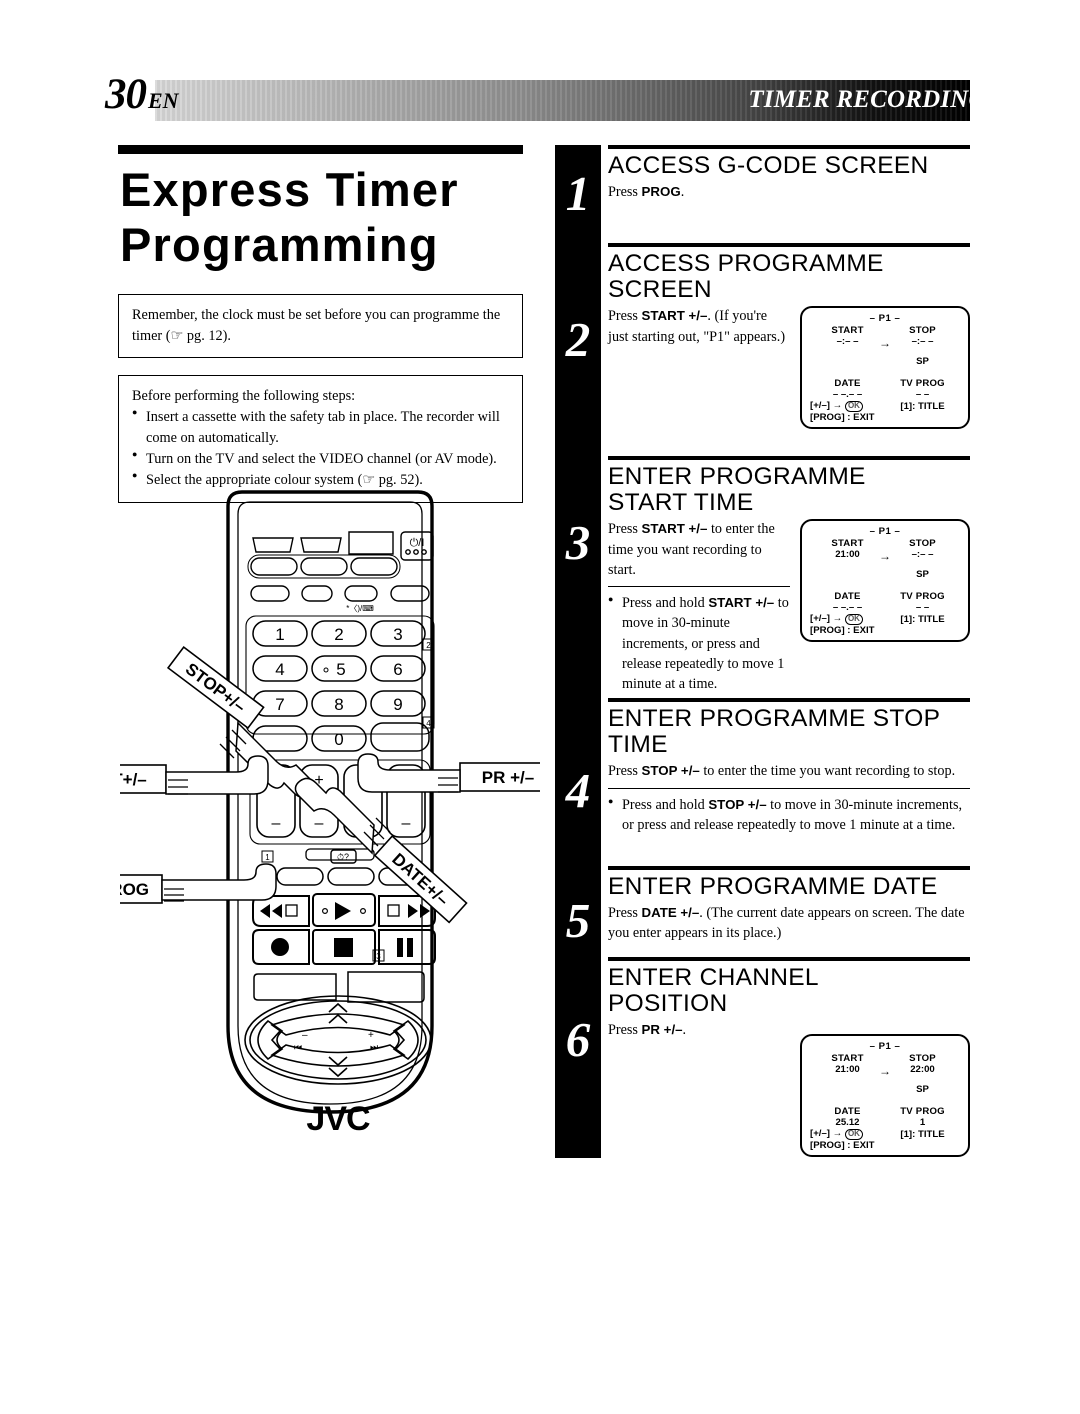  Describe the element at coordinates (343, 947) in the screenshot. I see `stop-icon` at that location.